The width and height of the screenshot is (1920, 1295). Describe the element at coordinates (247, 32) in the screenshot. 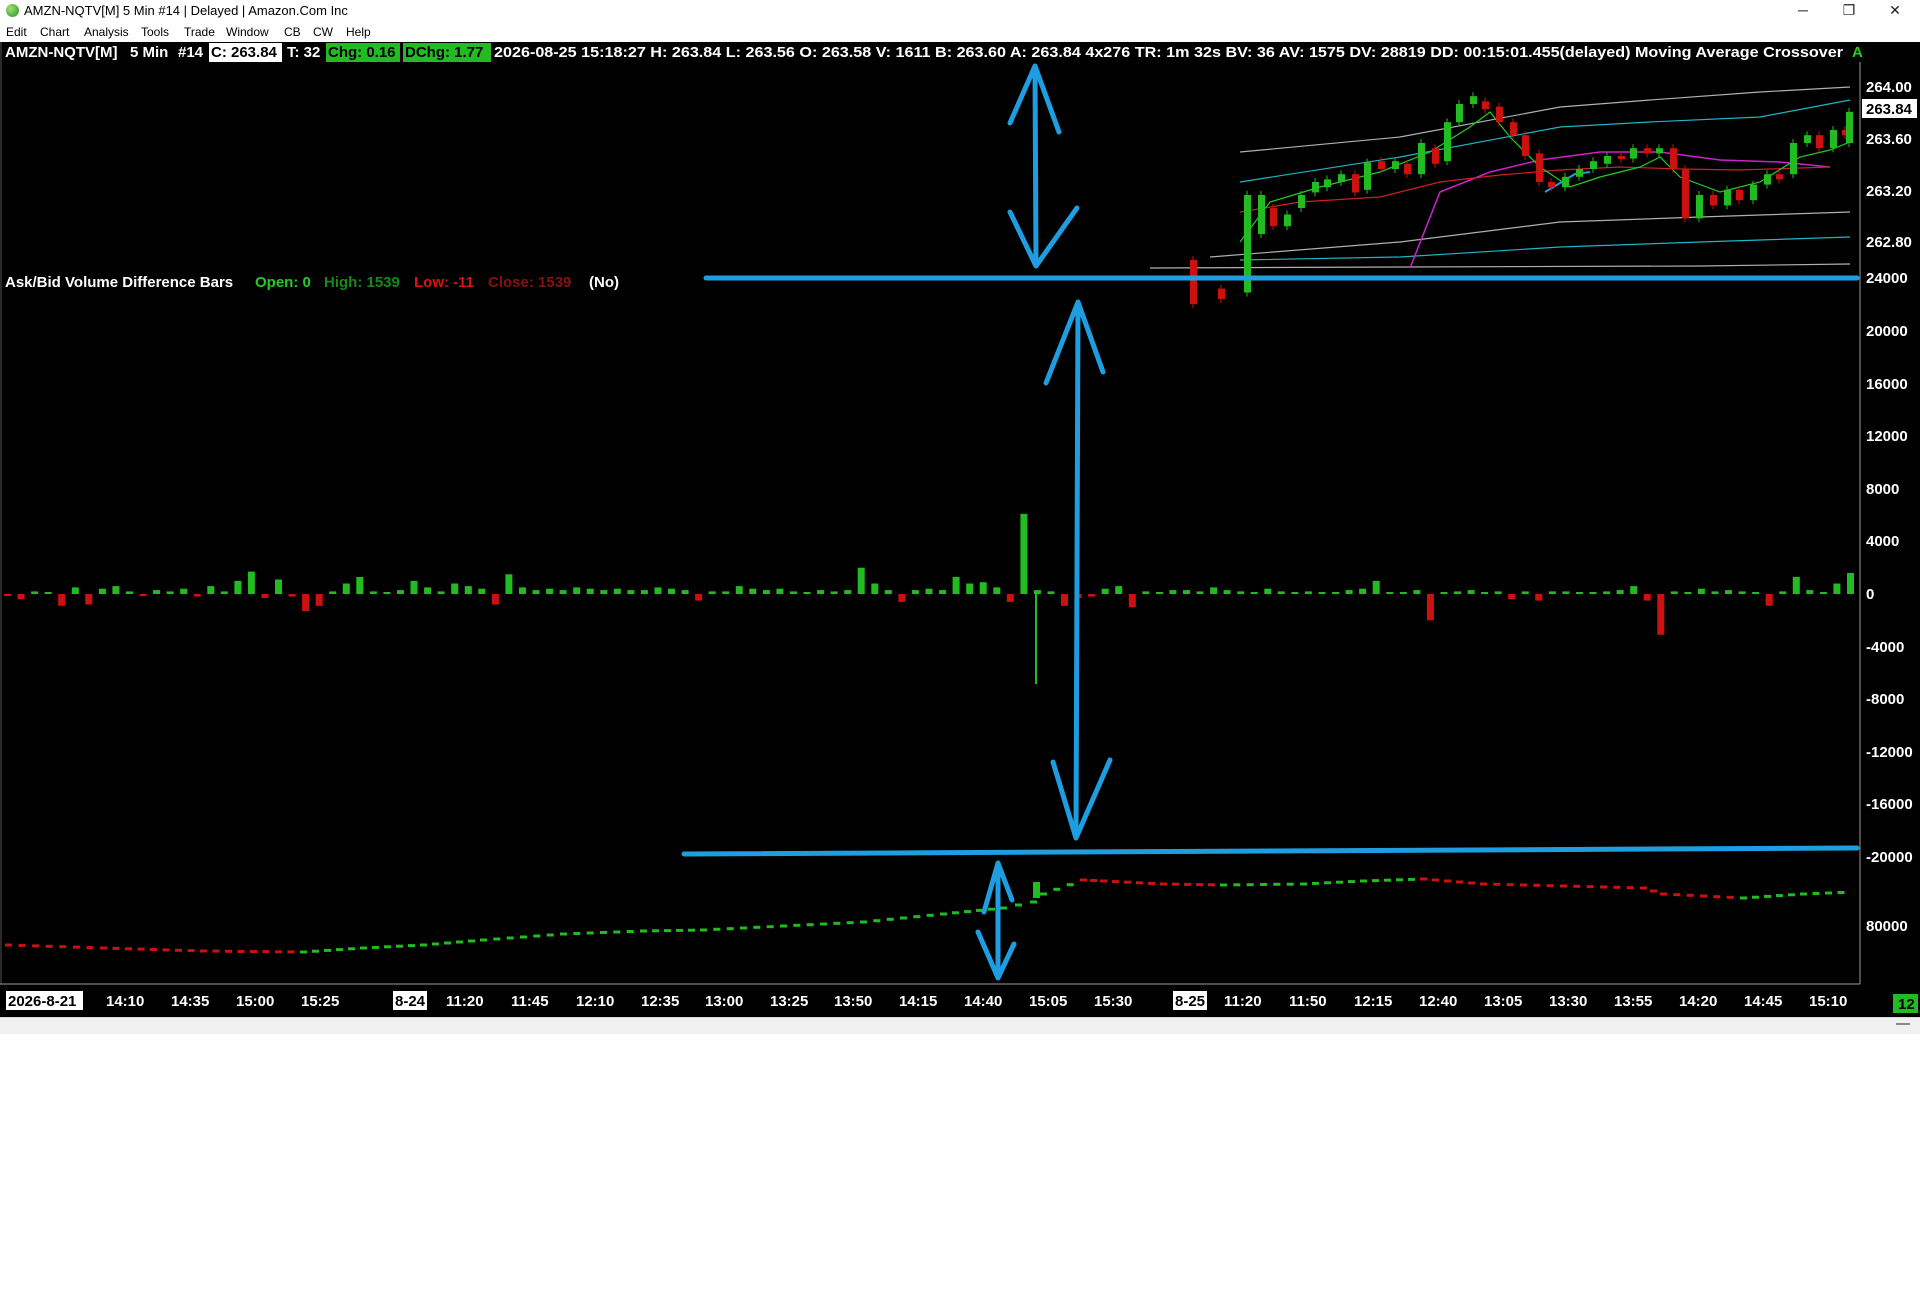

I see `menu-window: Window` at that location.